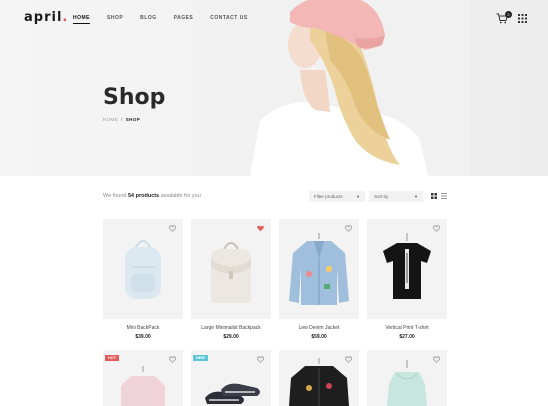  What do you see at coordinates (143, 328) in the screenshot?
I see `product-name: Mini BackPack` at bounding box center [143, 328].